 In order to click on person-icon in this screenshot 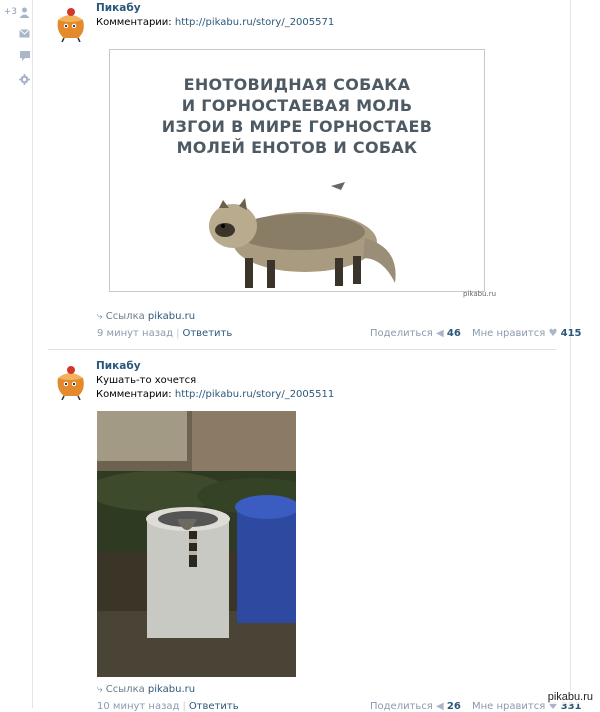, I will do `click(24, 12)`.